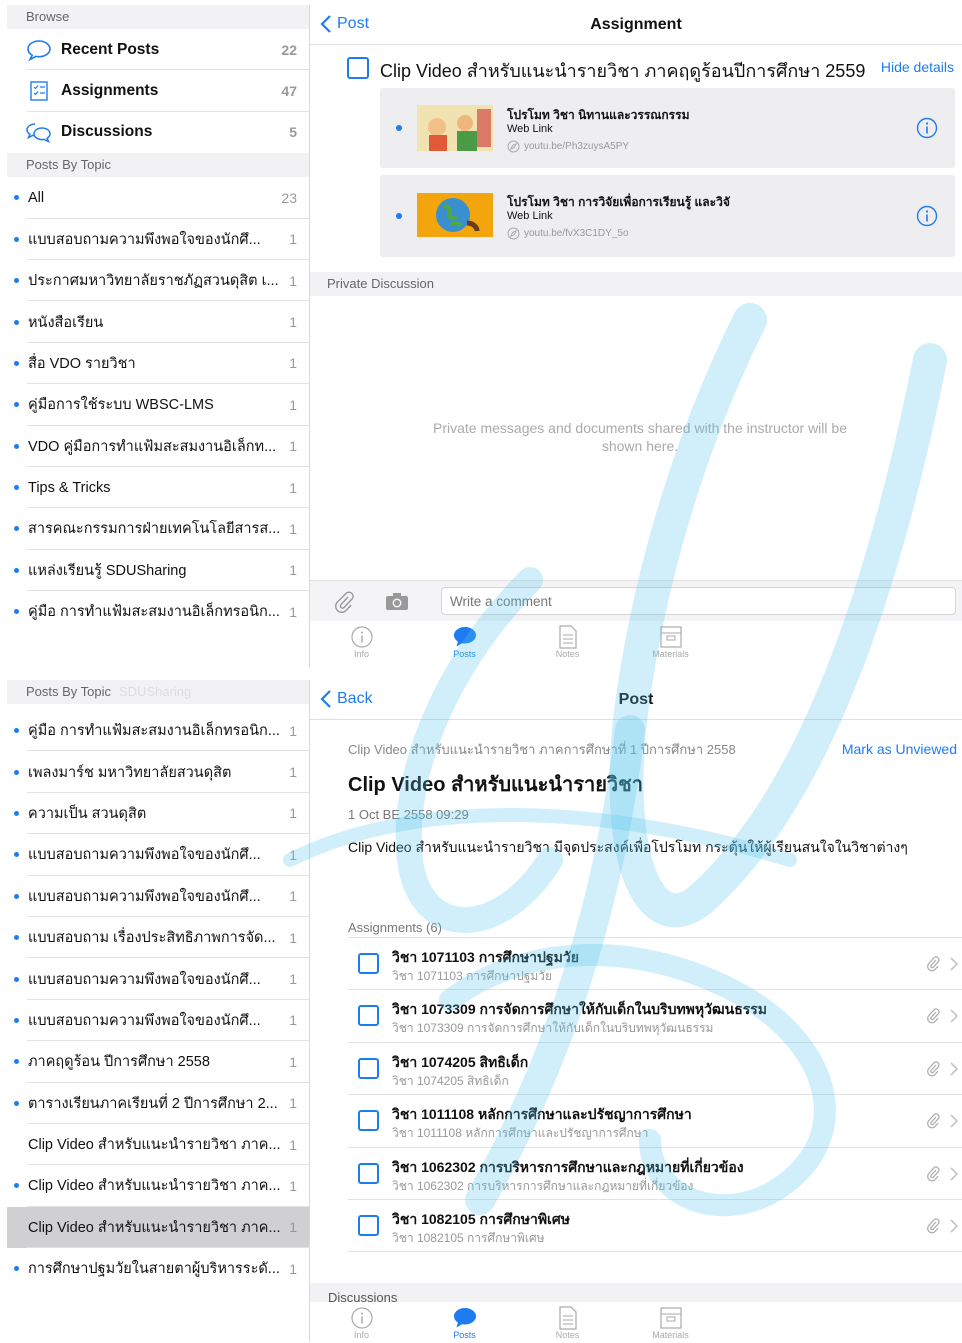 Image resolution: width=962 pixels, height=1343 pixels. What do you see at coordinates (121, 405) in the screenshot?
I see `topic-label: คู่มือการใช้ระบบ WBSC-LMS` at bounding box center [121, 405].